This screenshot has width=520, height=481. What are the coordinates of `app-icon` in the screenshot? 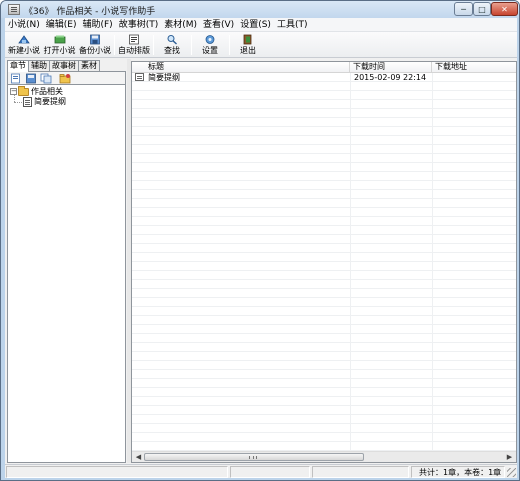 It's located at (14, 9).